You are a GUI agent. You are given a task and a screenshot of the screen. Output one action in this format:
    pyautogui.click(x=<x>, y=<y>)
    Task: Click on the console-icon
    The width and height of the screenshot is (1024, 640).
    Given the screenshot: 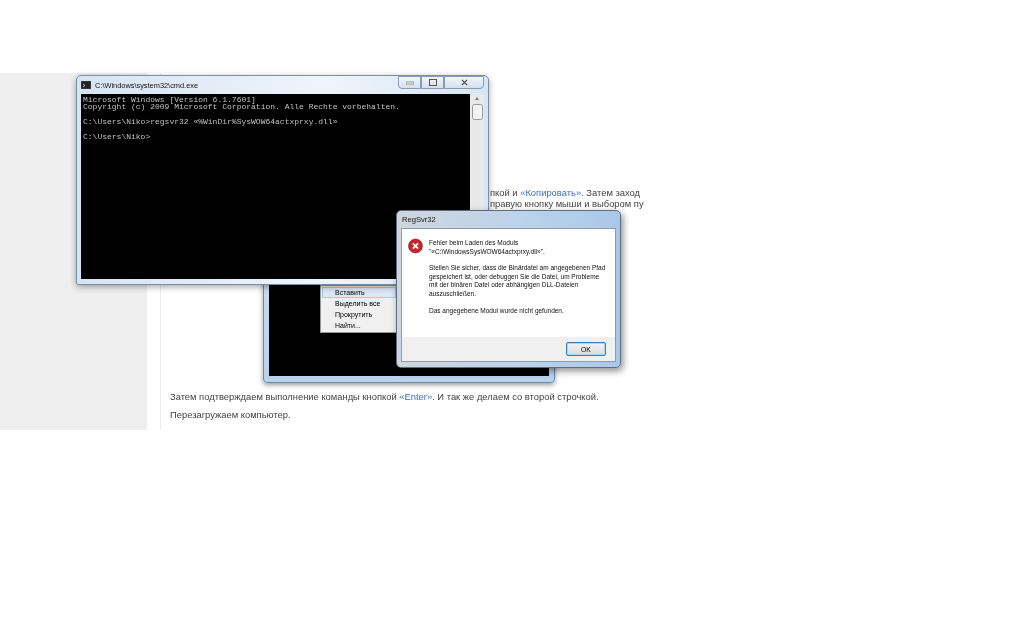 What is the action you would take?
    pyautogui.click(x=86, y=85)
    